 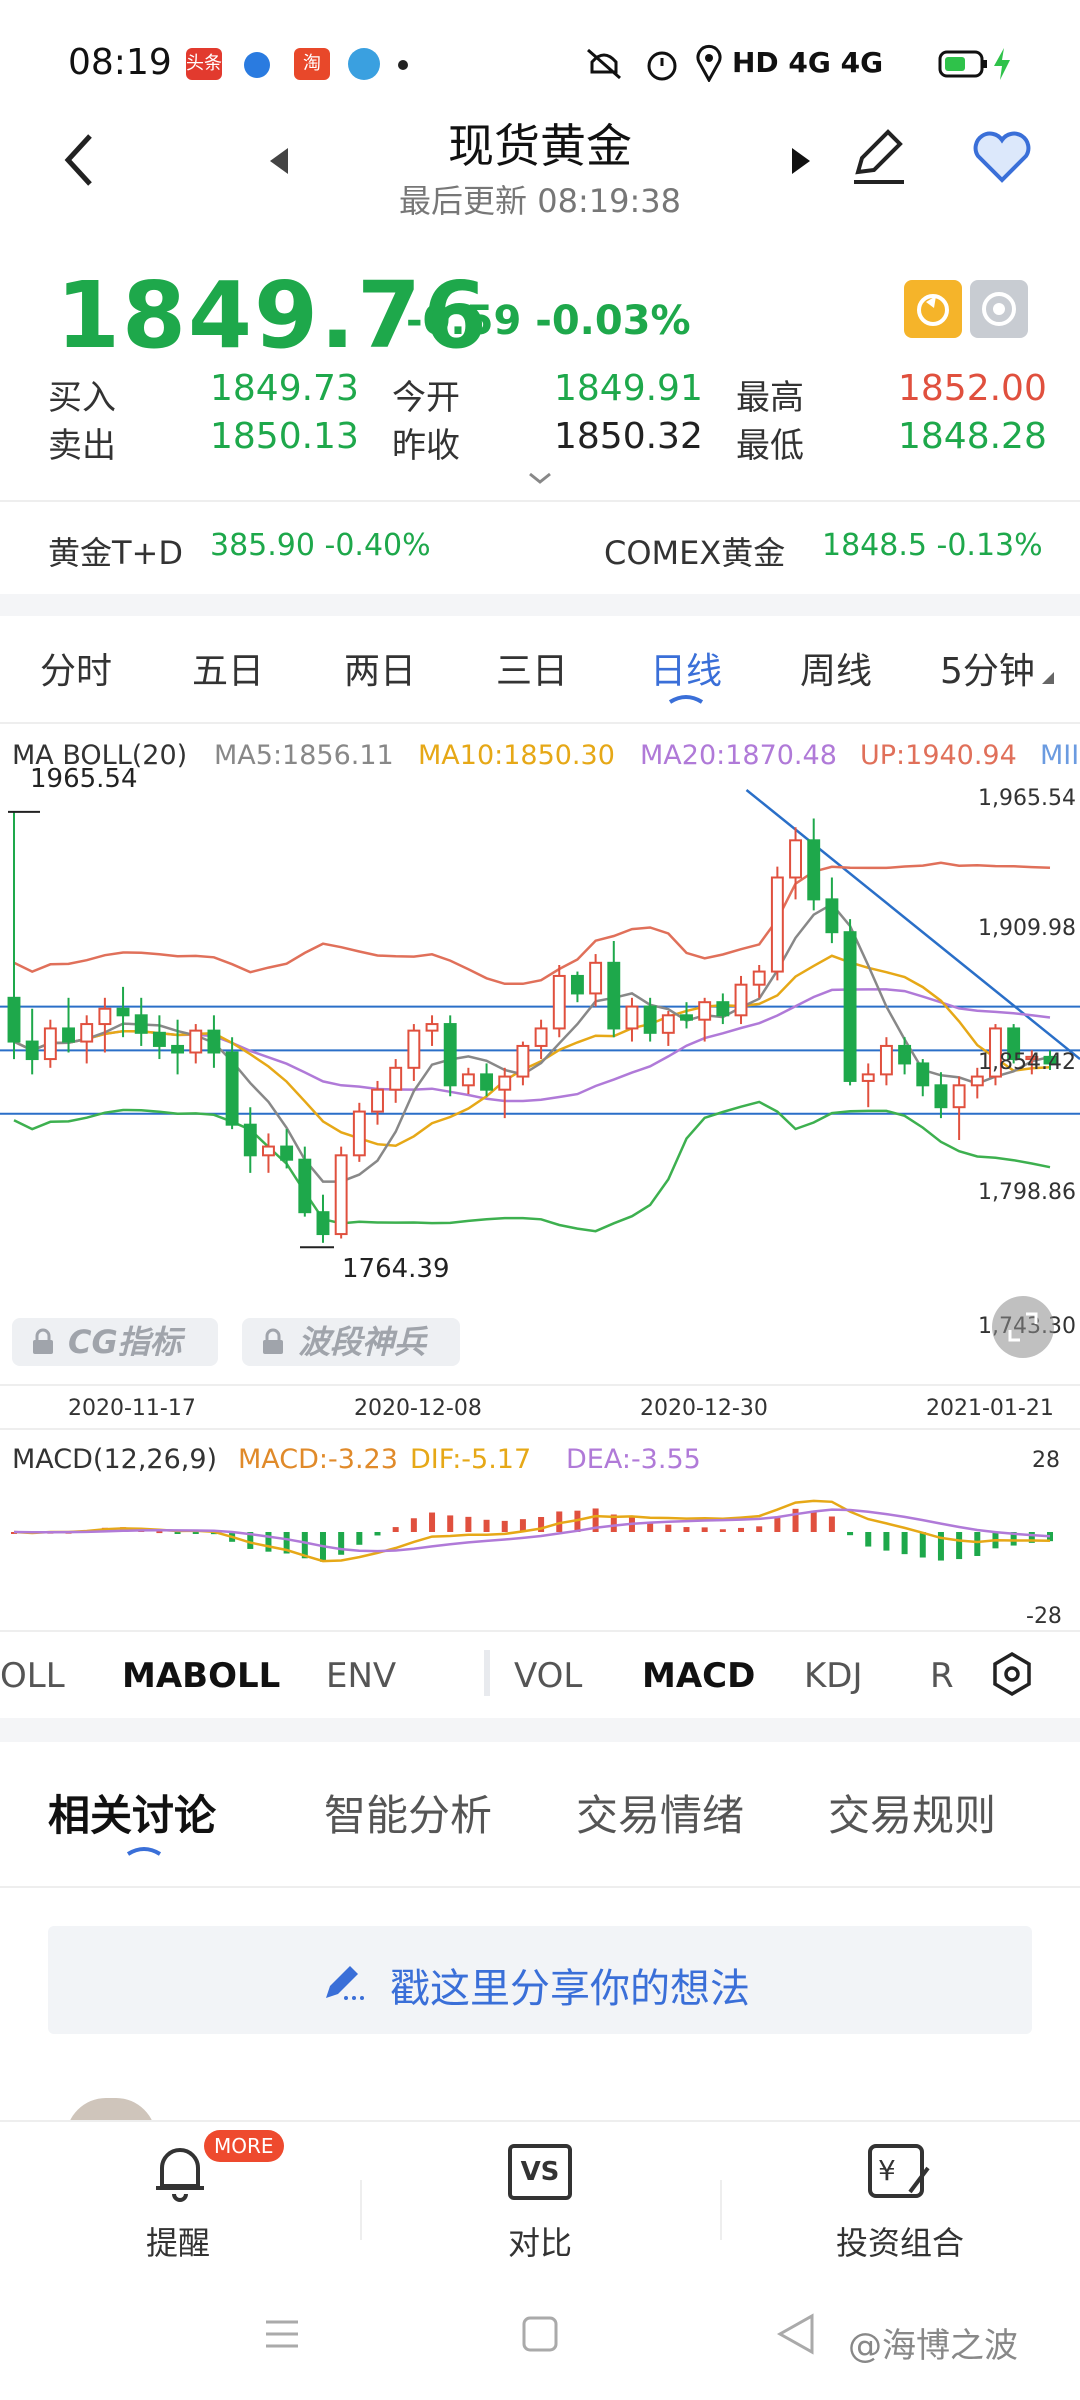 What do you see at coordinates (284, 388) in the screenshot?
I see `buy-value: 1849.73` at bounding box center [284, 388].